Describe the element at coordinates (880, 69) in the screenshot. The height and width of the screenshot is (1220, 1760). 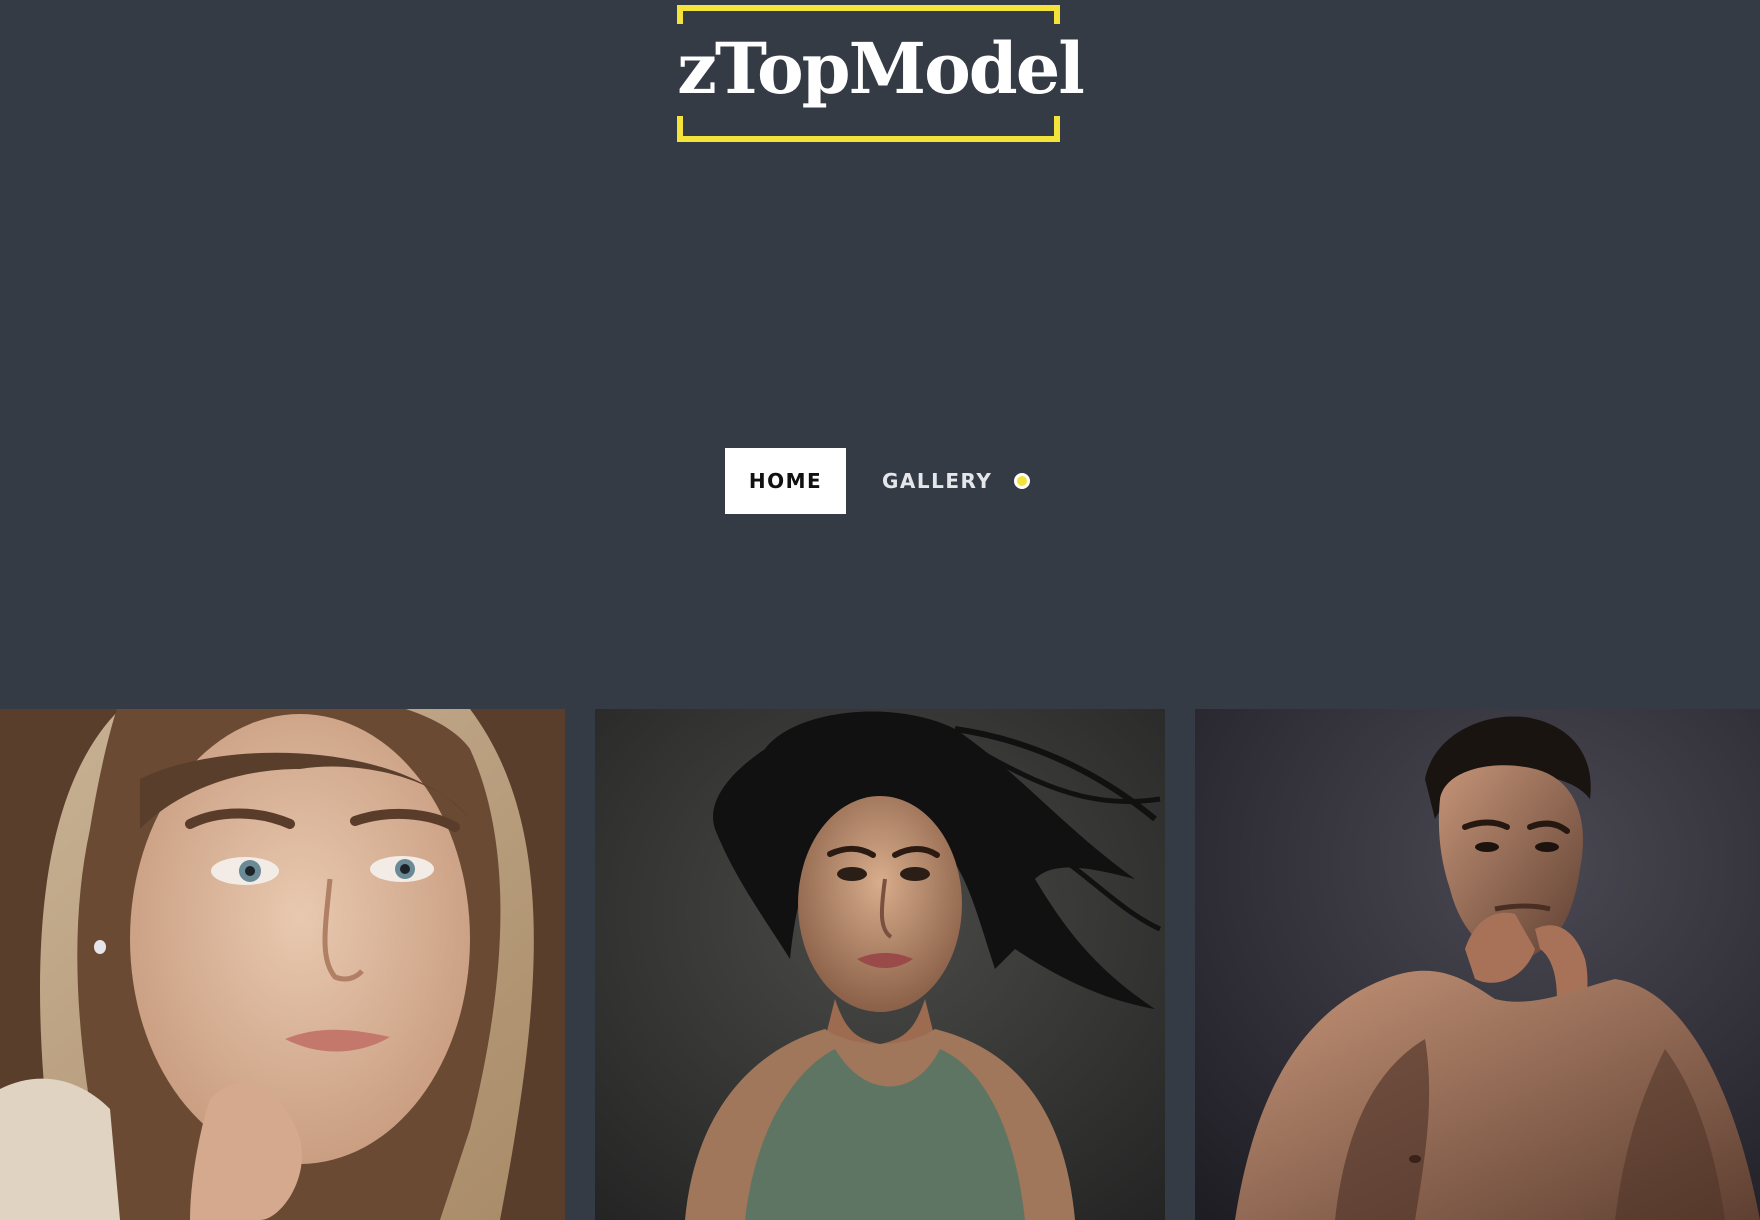
I see `logo-text: zTopModel` at that location.